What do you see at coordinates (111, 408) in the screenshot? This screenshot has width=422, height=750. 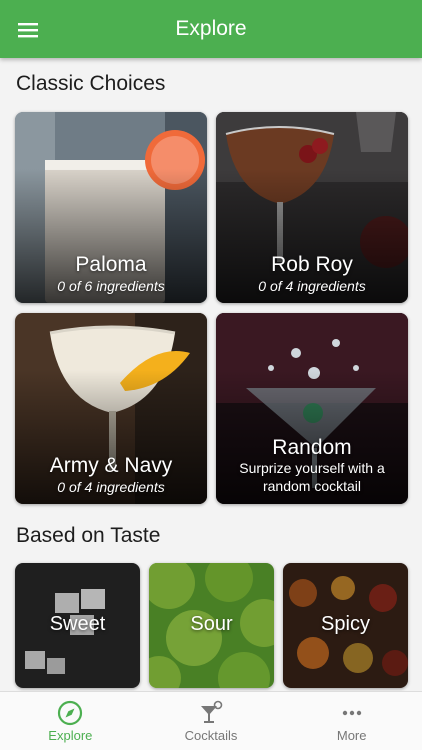 I see `cocktail-card-army-navy: Army & Navy 0 of 4 ingredients` at bounding box center [111, 408].